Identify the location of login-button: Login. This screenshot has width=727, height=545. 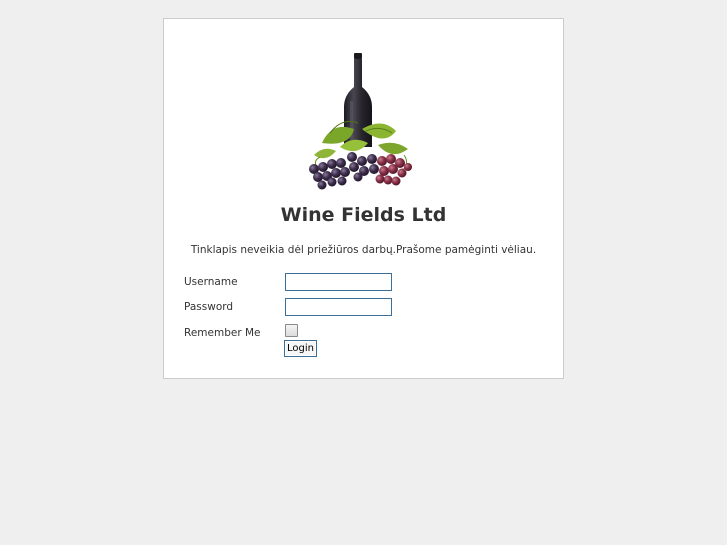
(300, 348).